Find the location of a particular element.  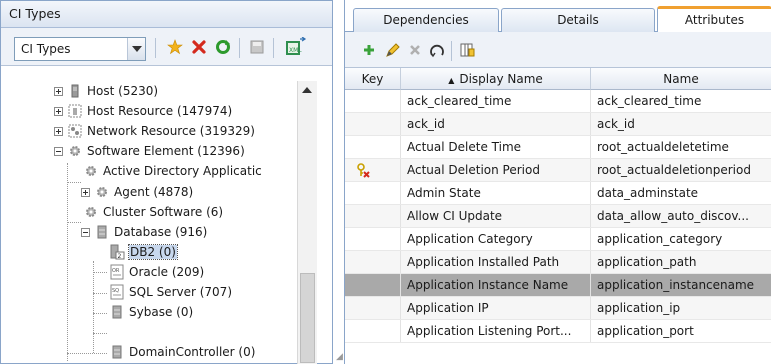

table-row: ack_cleared_time ack_cleared_time is located at coordinates (558, 101).